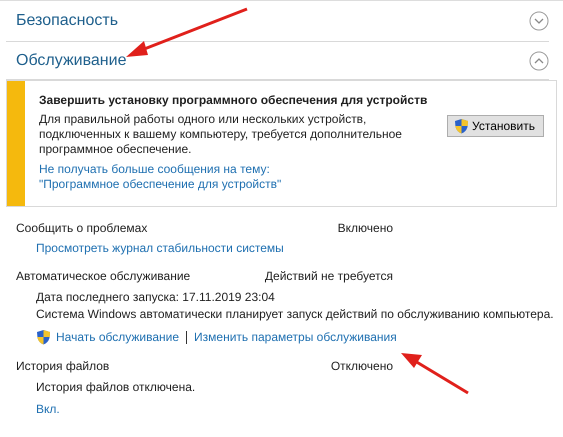  I want to click on alert-message: Для правильной работы одного или нескольких устройств, подключенных к вашему компьютеру, требуется дополнительное программное обеспечение., so click(221, 134).